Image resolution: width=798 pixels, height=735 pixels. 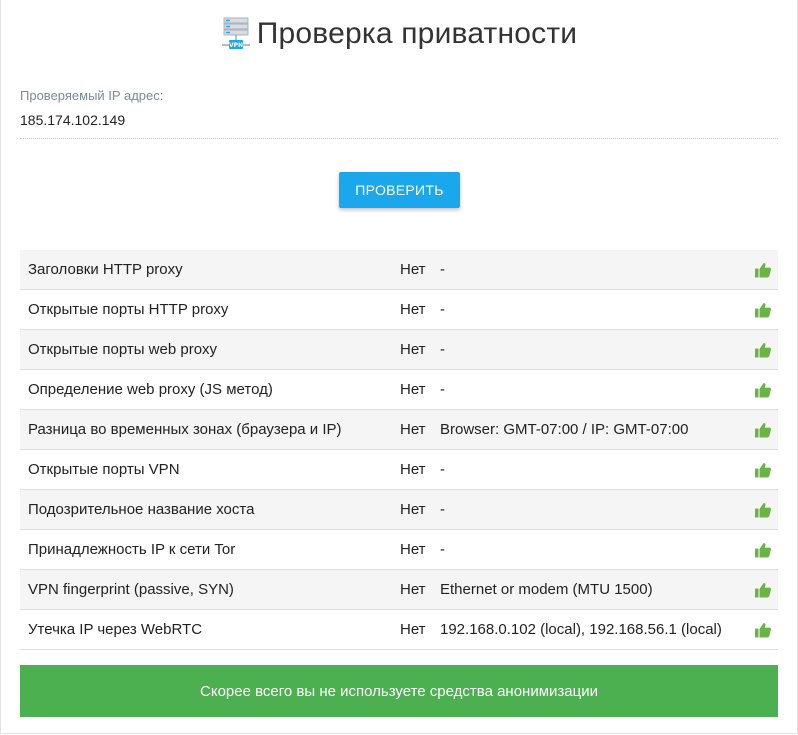 What do you see at coordinates (150, 389) in the screenshot?
I see `result-name: Определение web proxy (JS метод)` at bounding box center [150, 389].